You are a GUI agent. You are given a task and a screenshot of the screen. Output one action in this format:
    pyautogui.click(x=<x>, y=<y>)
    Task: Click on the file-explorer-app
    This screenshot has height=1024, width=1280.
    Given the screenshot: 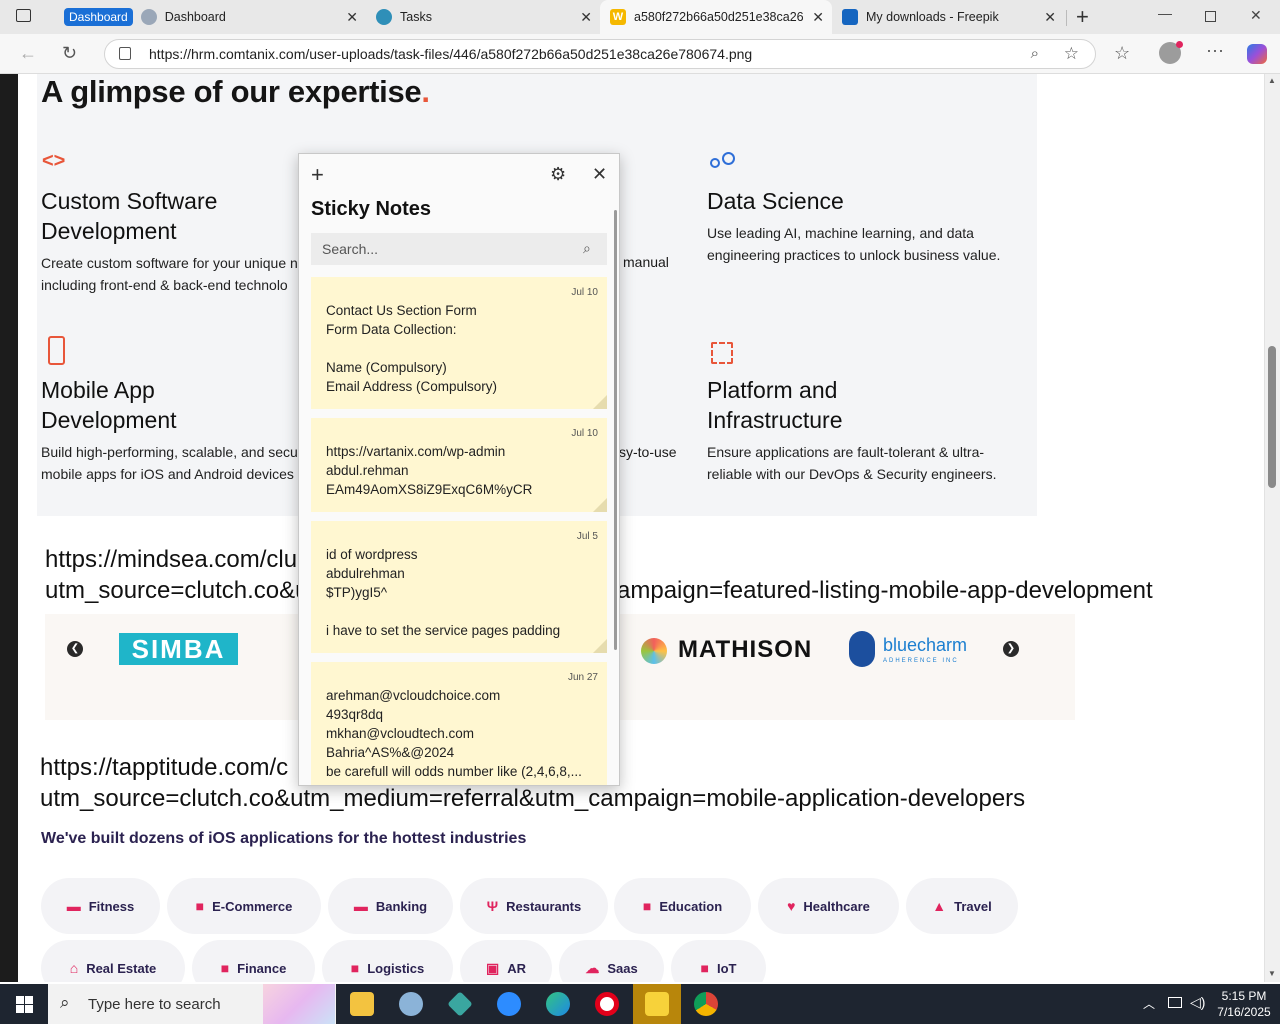 What is the action you would take?
    pyautogui.click(x=362, y=1004)
    